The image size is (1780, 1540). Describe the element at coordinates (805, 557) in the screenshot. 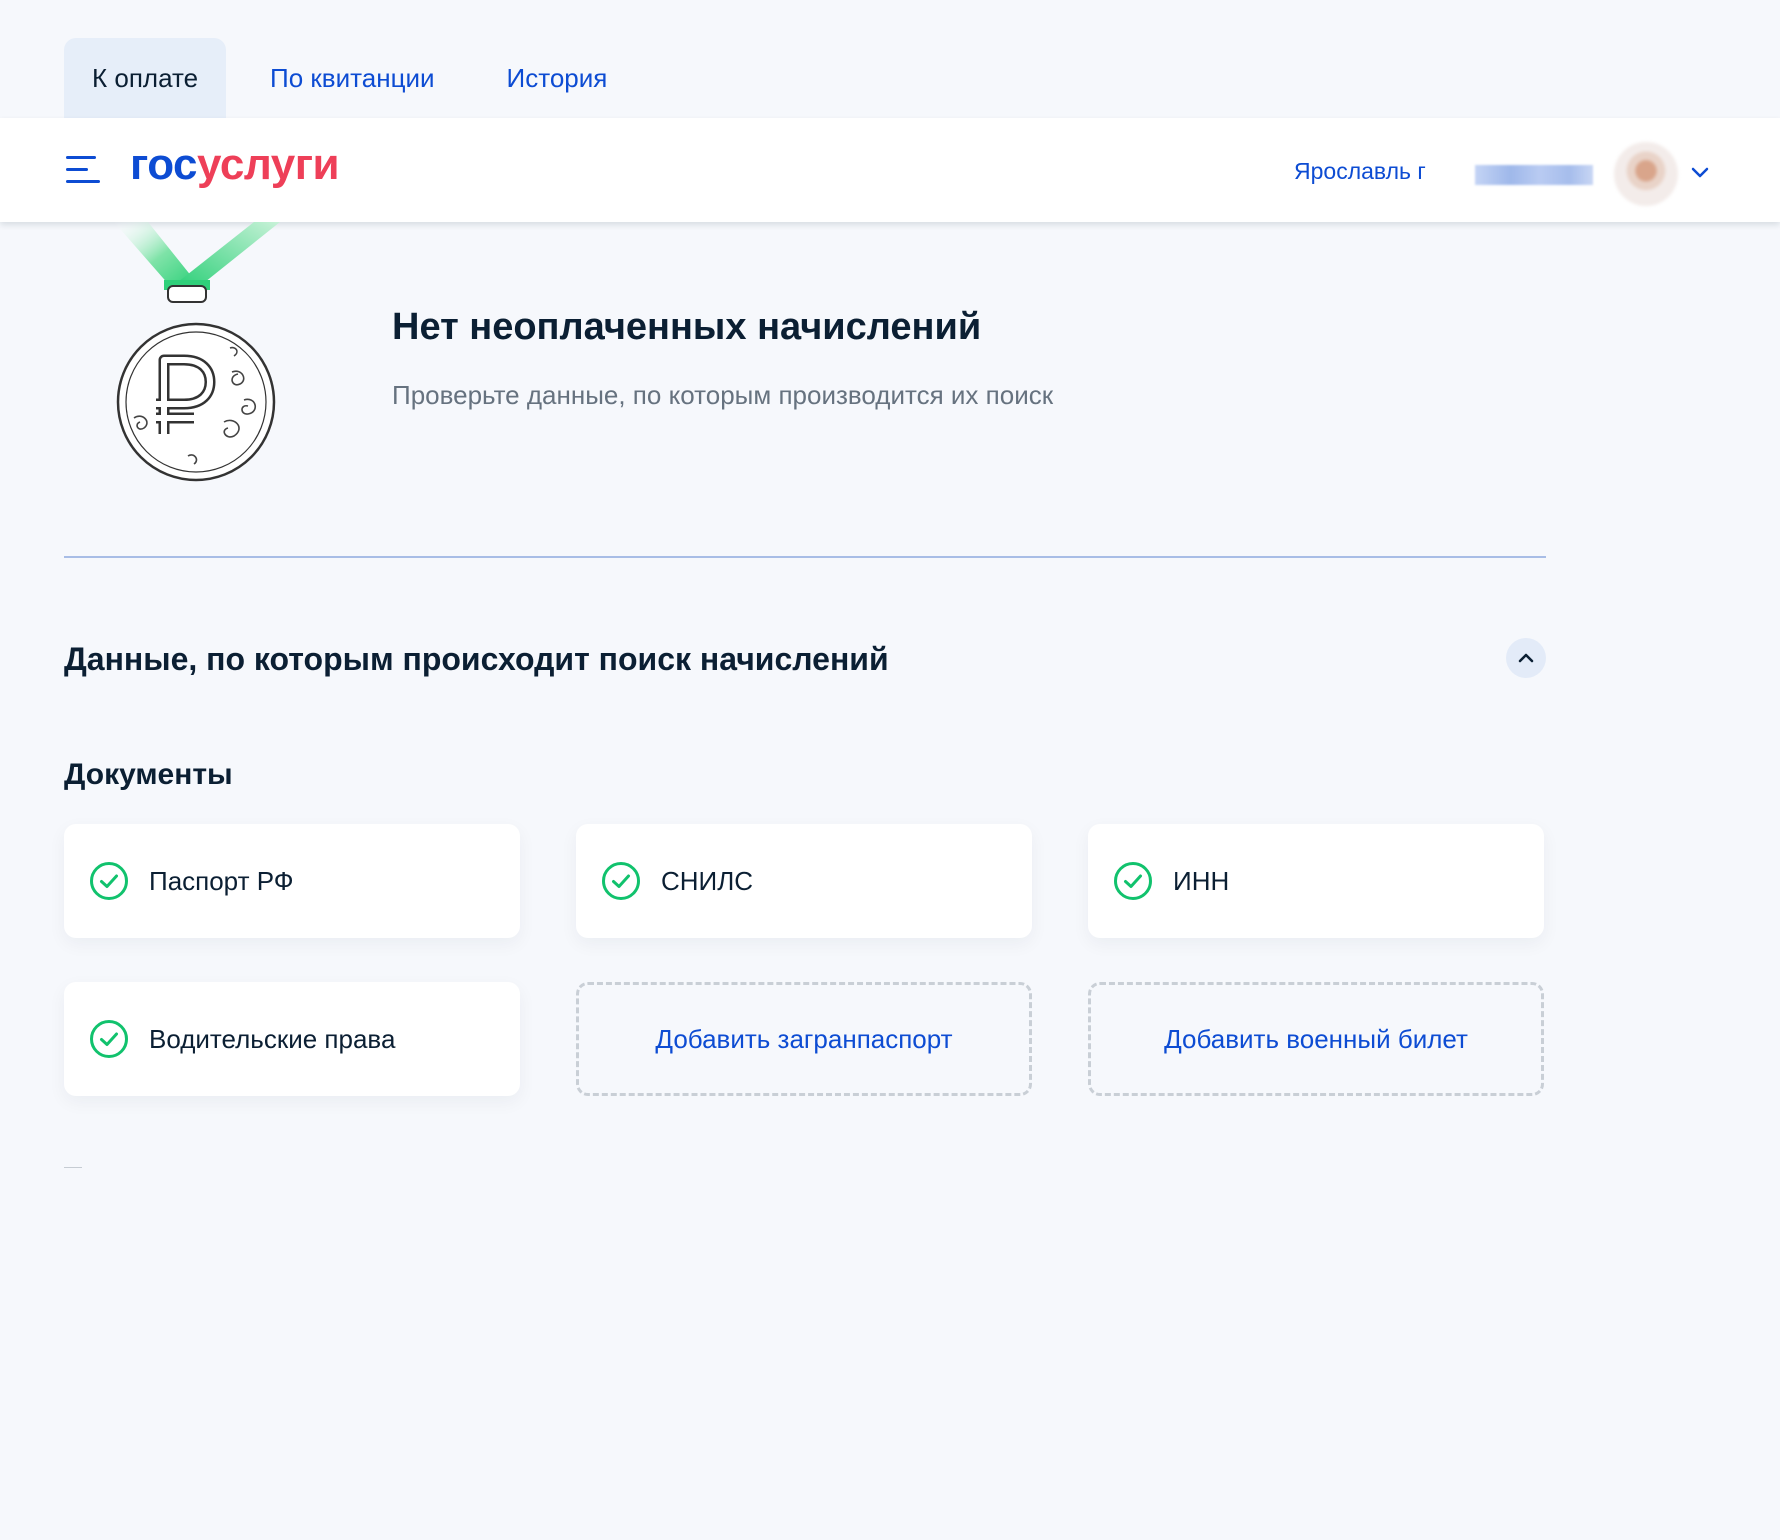

I see `section-divider` at that location.